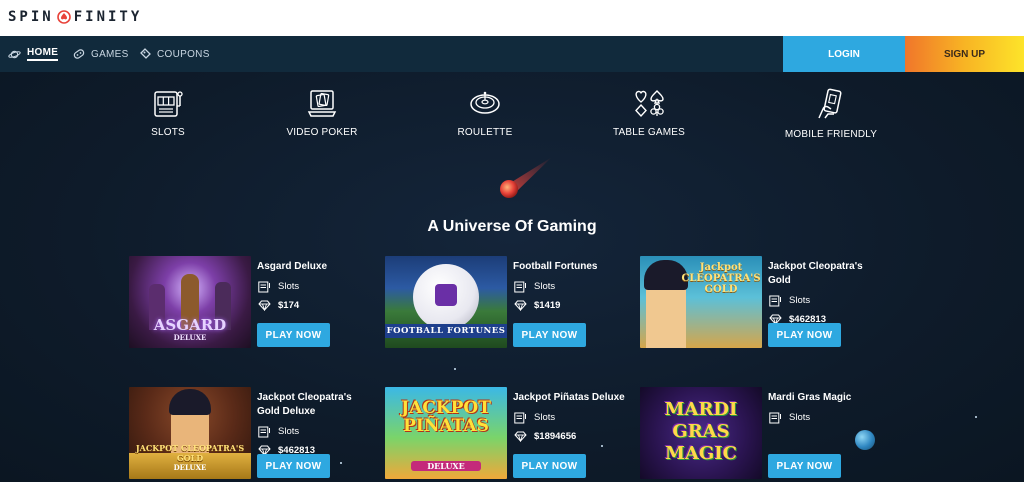  What do you see at coordinates (108, 17) in the screenshot?
I see `logo-text-right: FINITY` at bounding box center [108, 17].